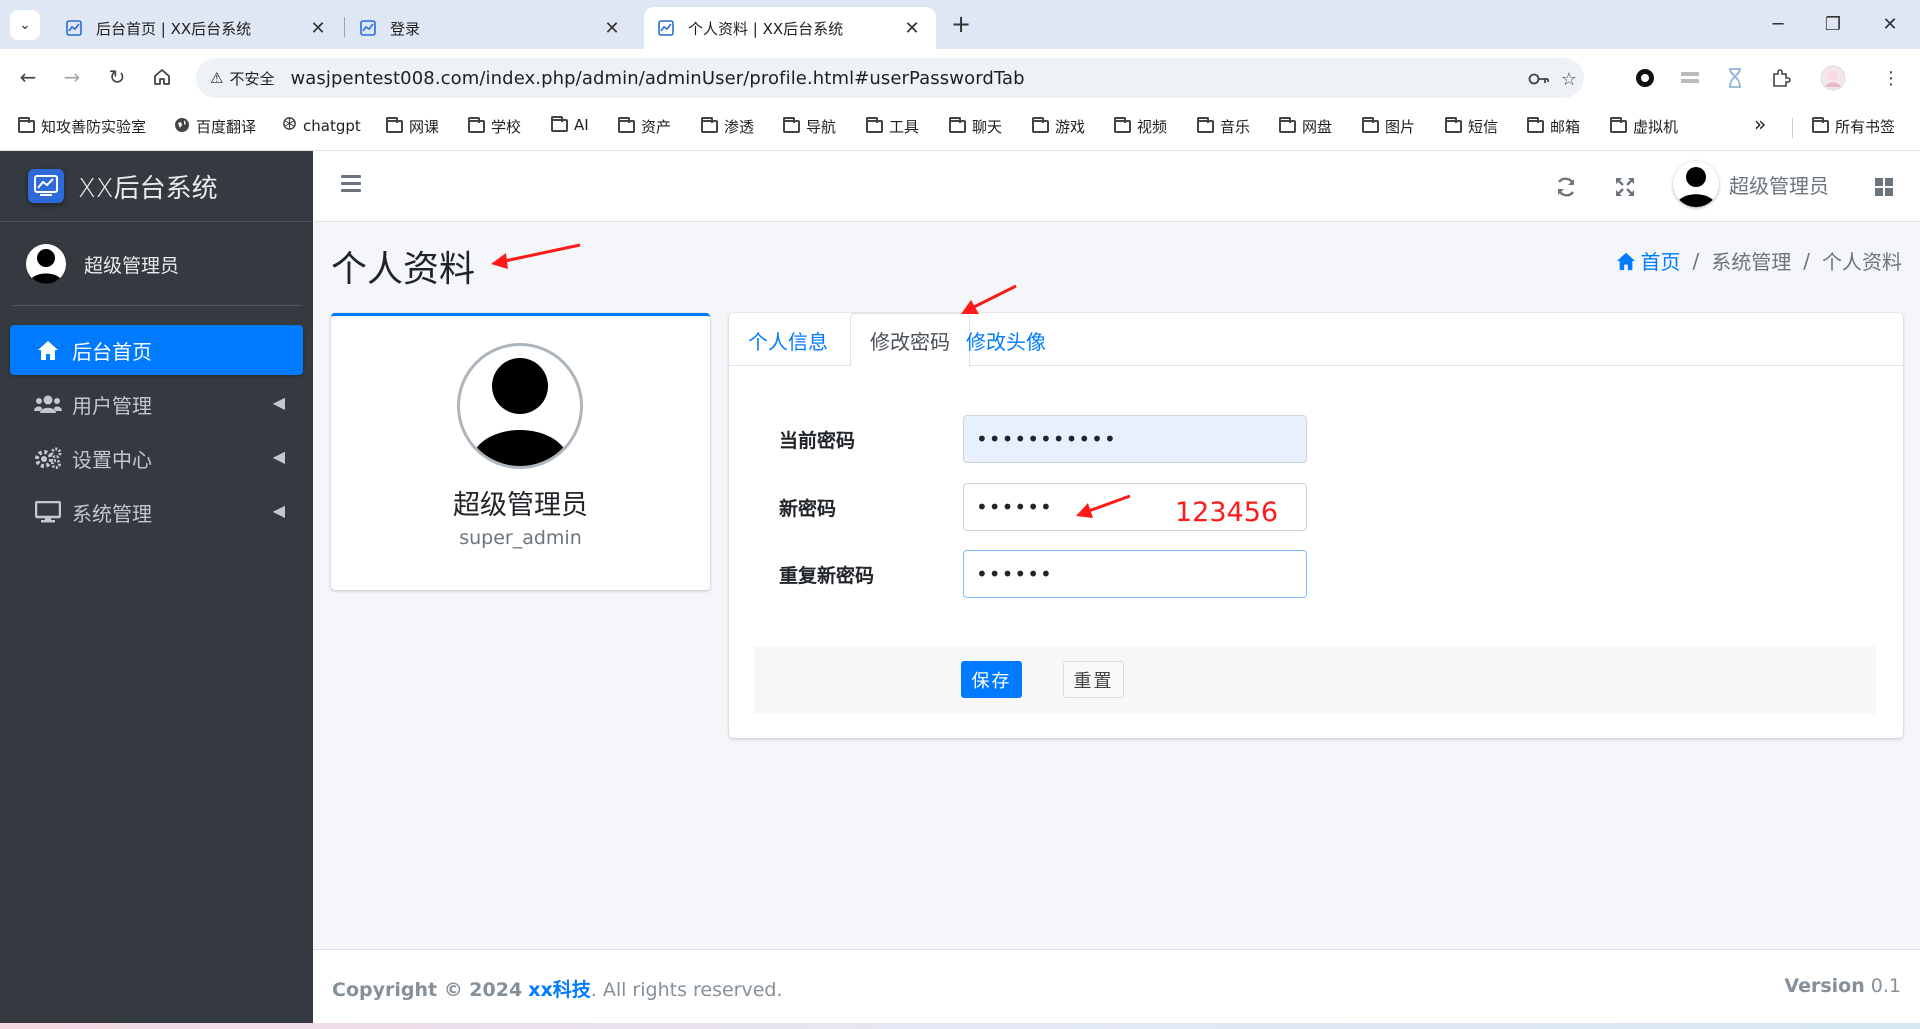 The width and height of the screenshot is (1920, 1029). I want to click on annotation-arrows, so click(811, 380).